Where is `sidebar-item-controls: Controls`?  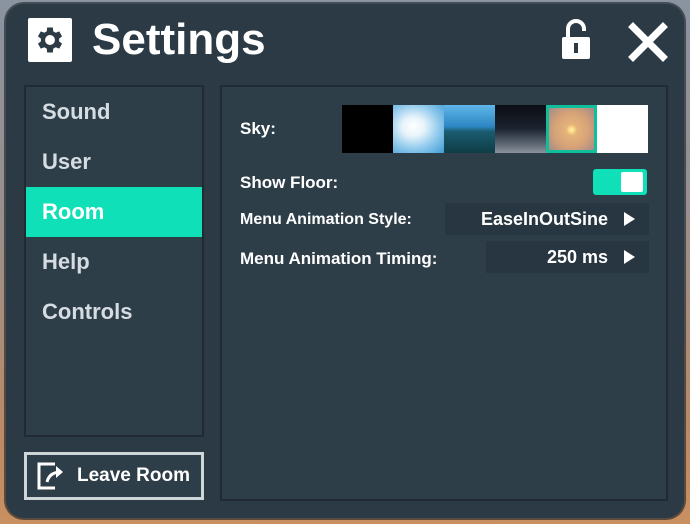 sidebar-item-controls: Controls is located at coordinates (114, 312).